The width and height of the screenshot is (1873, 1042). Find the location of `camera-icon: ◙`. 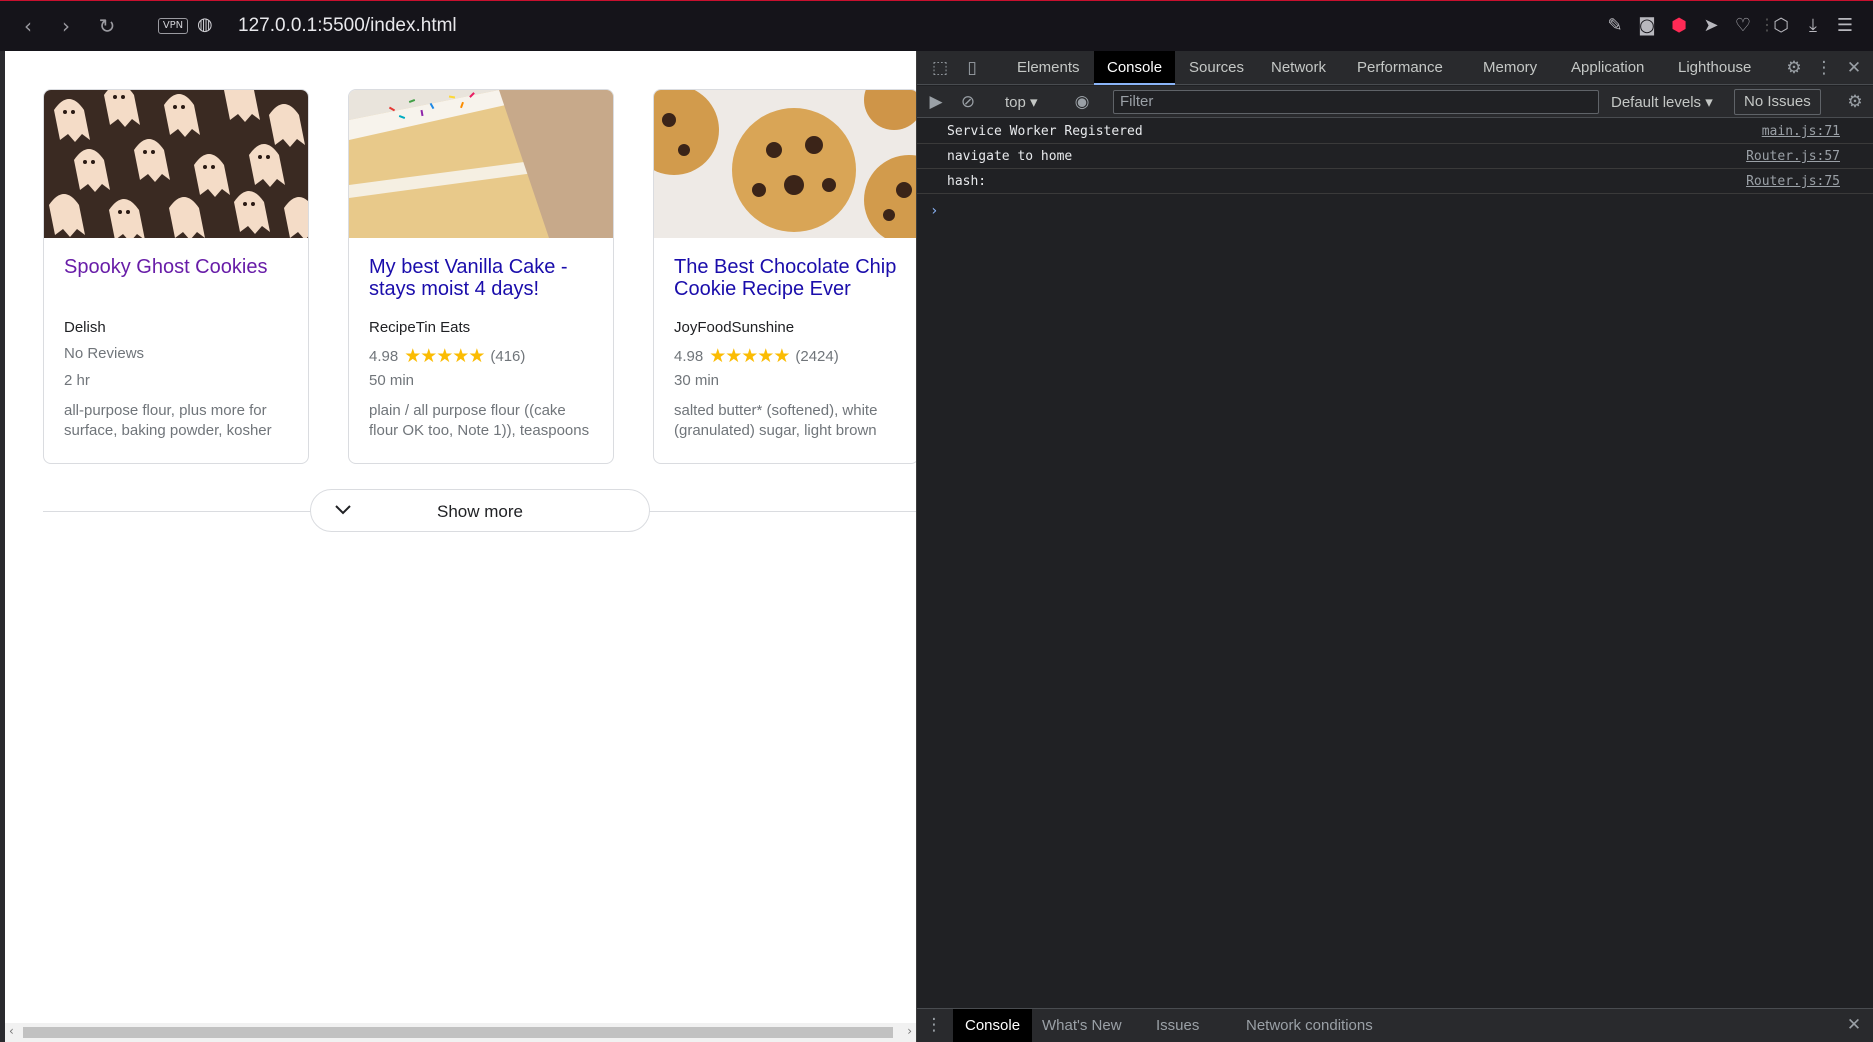

camera-icon: ◙ is located at coordinates (1647, 26).